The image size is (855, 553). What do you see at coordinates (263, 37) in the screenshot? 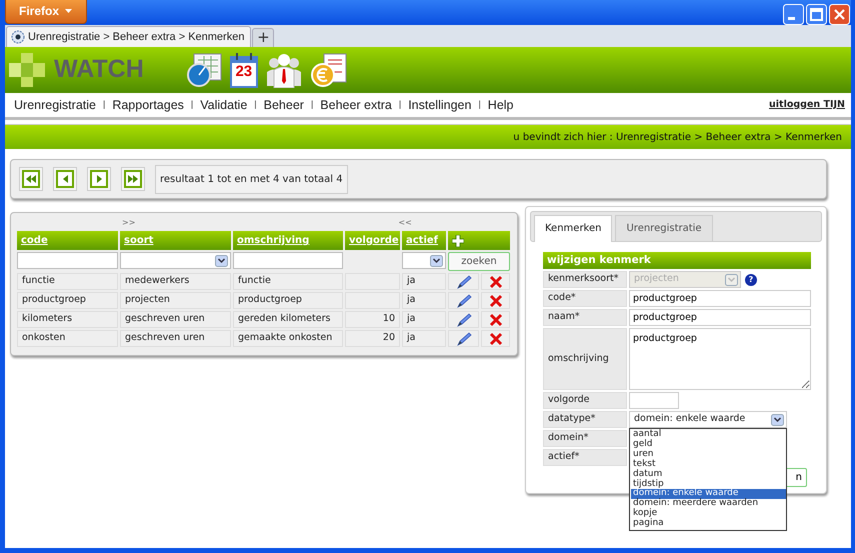
I see `new-tab-button: +` at bounding box center [263, 37].